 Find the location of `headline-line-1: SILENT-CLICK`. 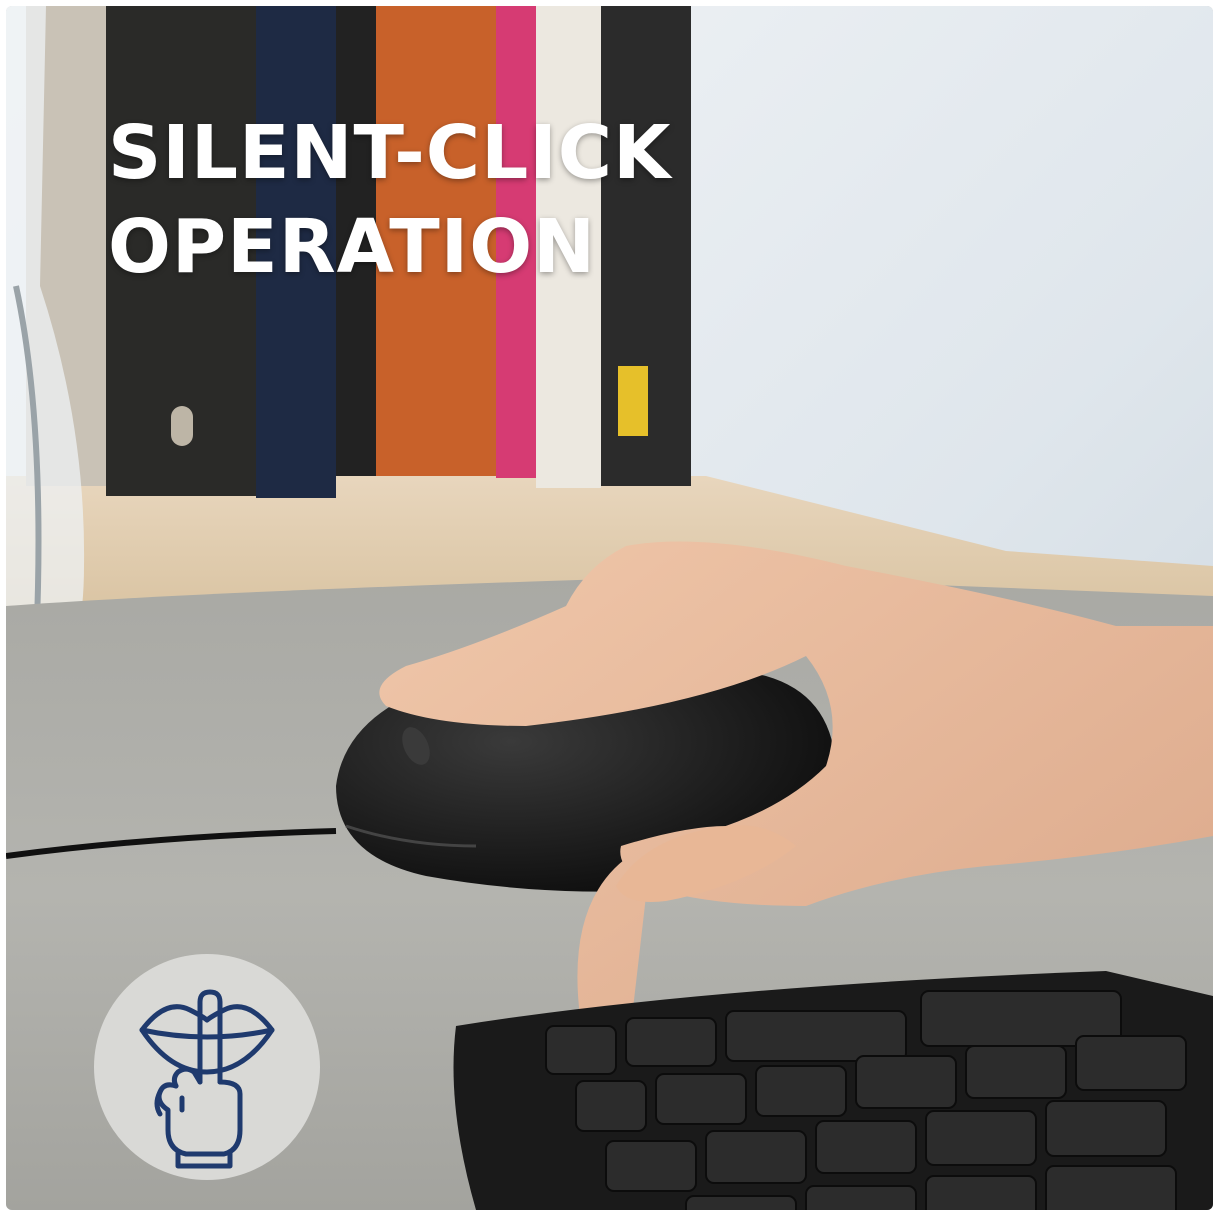

headline-line-1: SILENT-CLICK is located at coordinates (390, 153).